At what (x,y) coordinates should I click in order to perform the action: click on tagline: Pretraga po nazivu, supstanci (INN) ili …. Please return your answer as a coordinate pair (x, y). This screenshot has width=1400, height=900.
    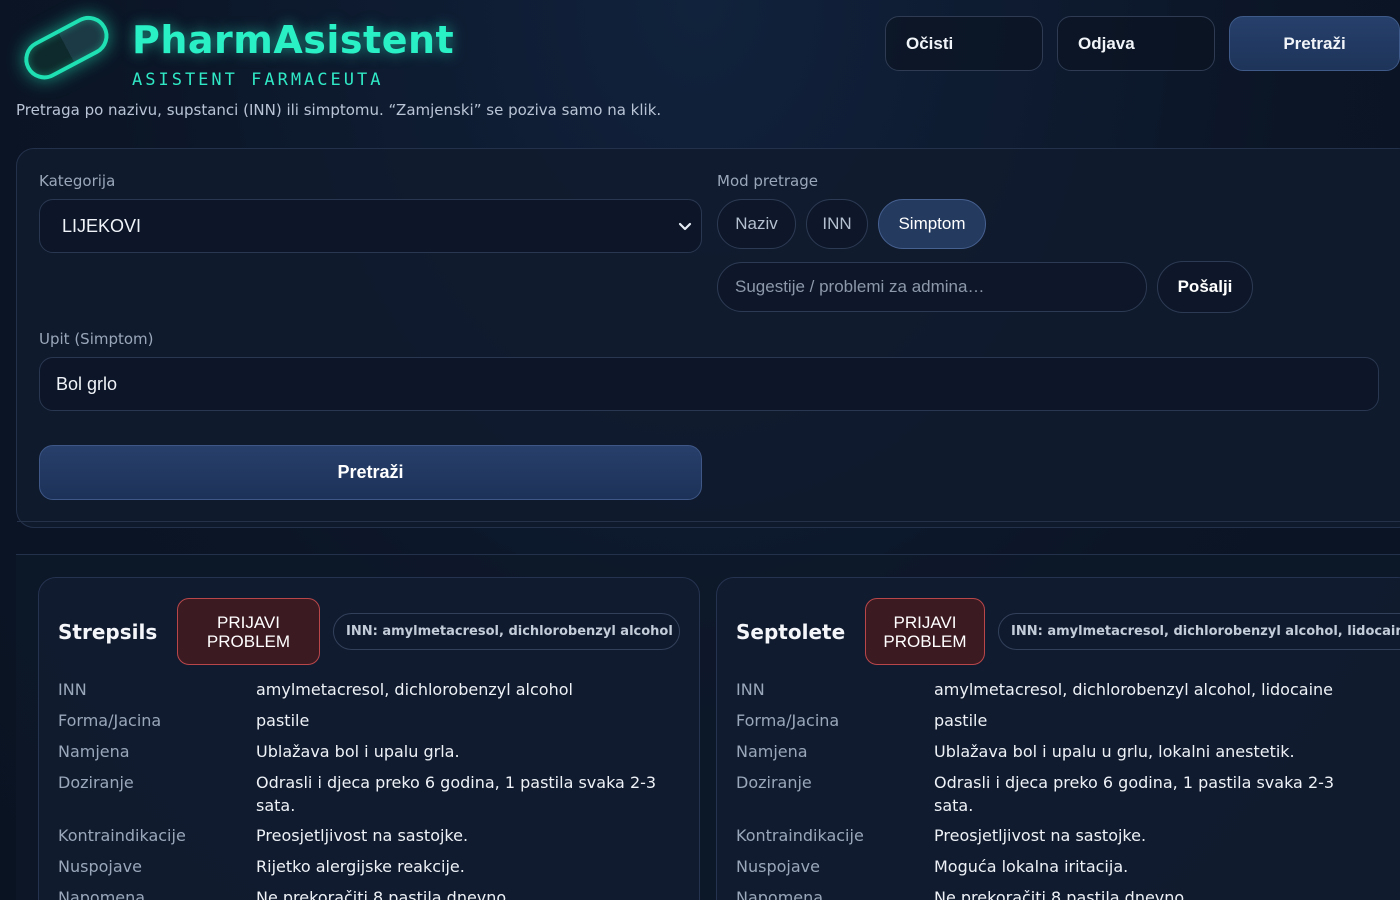
    Looking at the image, I should click on (339, 110).